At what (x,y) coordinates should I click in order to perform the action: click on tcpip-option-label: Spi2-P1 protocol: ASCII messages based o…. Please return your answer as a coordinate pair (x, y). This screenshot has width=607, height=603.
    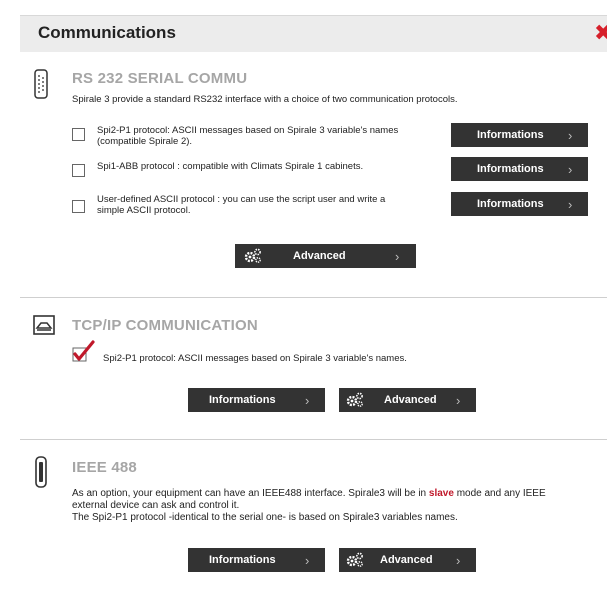
    Looking at the image, I should click on (255, 358).